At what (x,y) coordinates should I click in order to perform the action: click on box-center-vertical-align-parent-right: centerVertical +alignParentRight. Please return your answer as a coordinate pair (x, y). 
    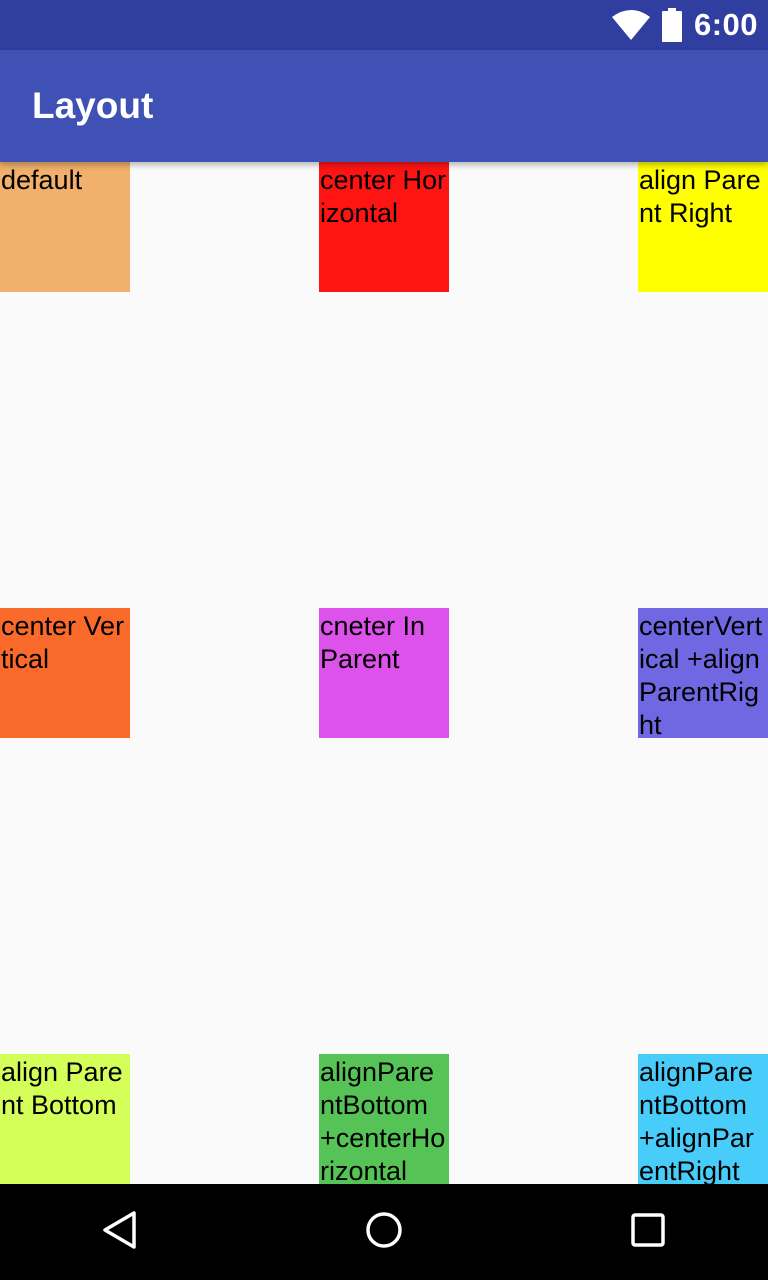
    Looking at the image, I should click on (703, 673).